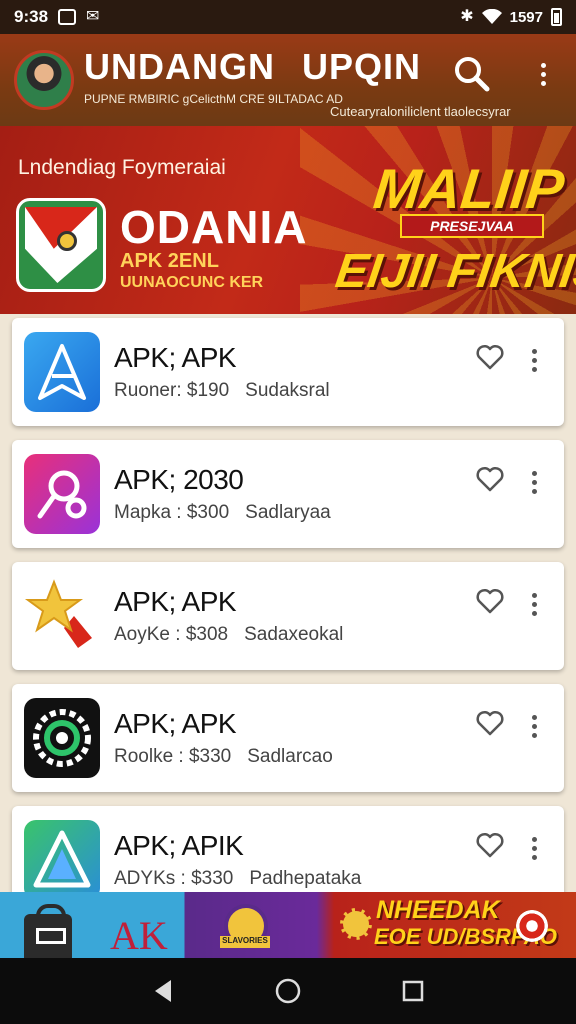 The image size is (576, 1024). I want to click on messenger-icon: ✉, so click(93, 16).